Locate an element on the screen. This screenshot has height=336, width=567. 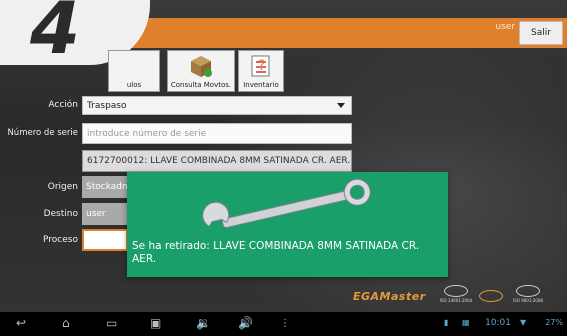
proceso-label: Proceso is located at coordinates (60, 240).